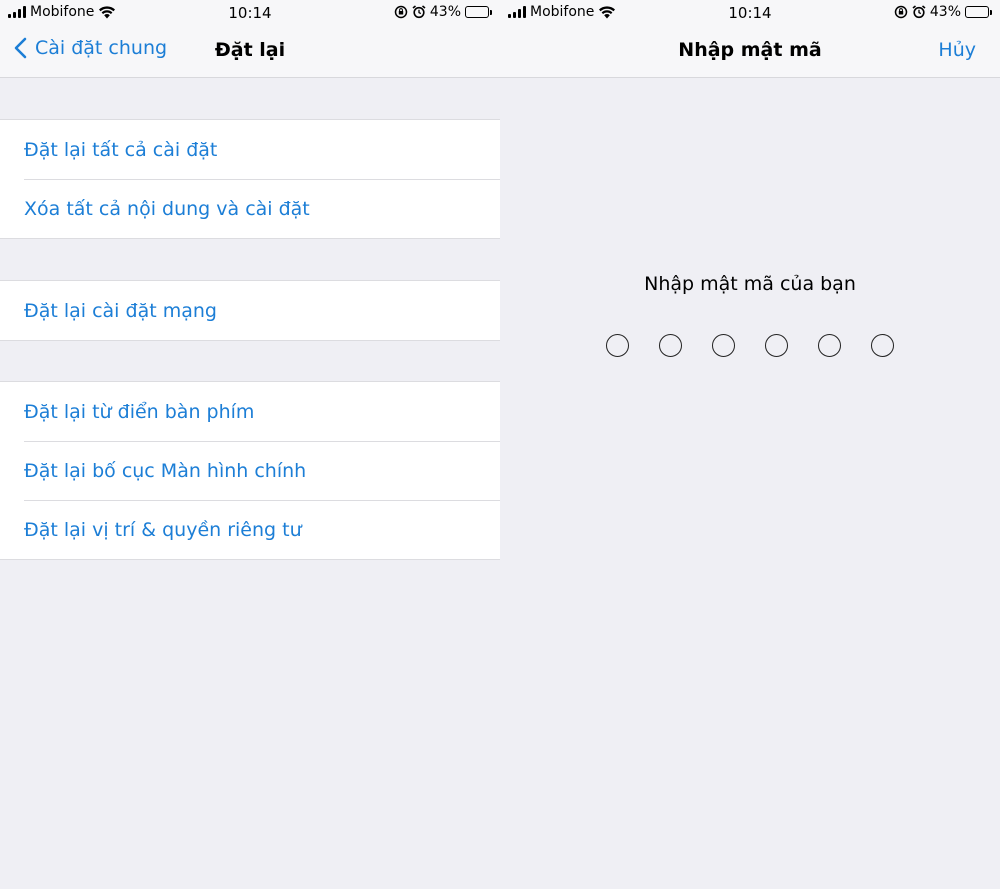 The height and width of the screenshot is (889, 1000). I want to click on navigation-bar: Cài đặt chung Đặt lại, so click(250, 52).